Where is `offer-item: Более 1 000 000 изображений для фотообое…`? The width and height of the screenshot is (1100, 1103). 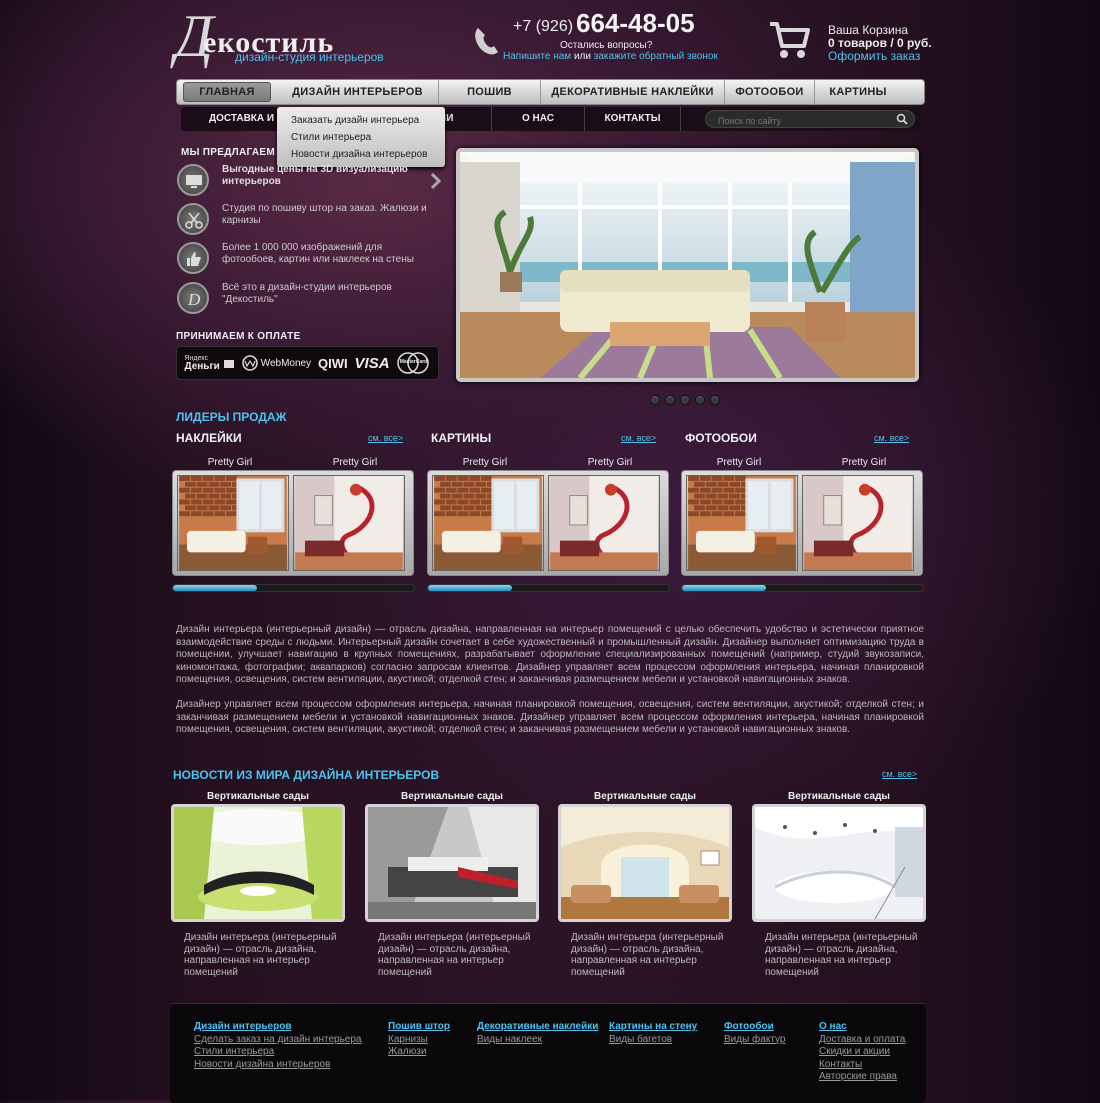 offer-item: Более 1 000 000 изображений для фотообое… is located at coordinates (302, 259).